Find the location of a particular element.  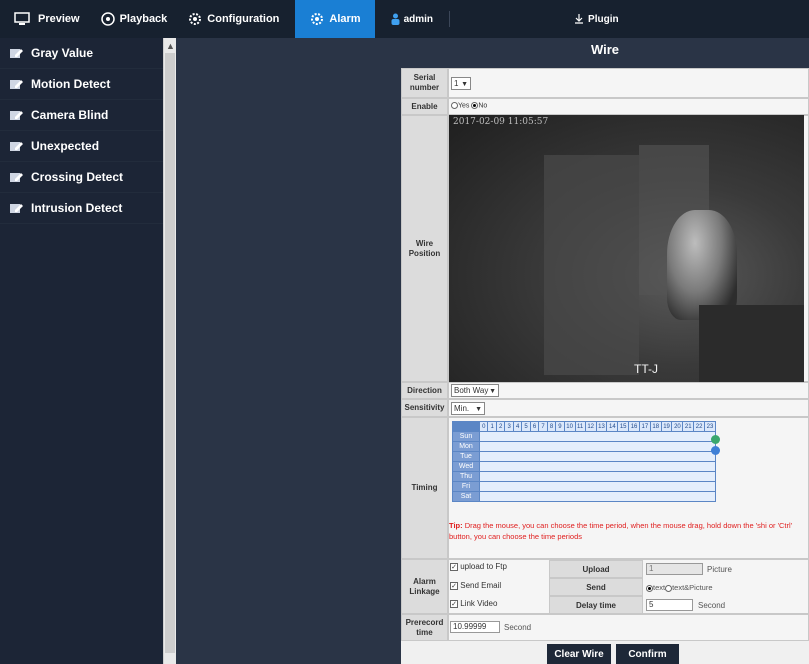

send-text-radio is located at coordinates (649, 588).